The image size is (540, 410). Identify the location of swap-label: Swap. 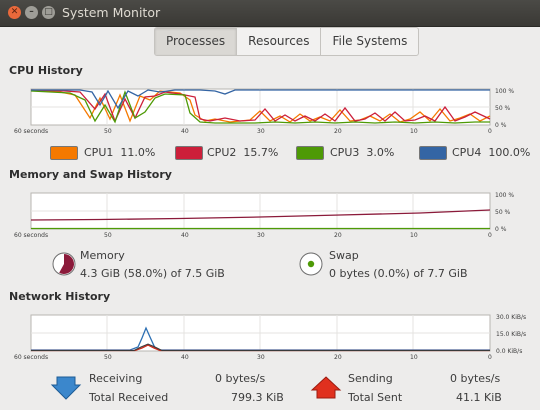
(344, 255).